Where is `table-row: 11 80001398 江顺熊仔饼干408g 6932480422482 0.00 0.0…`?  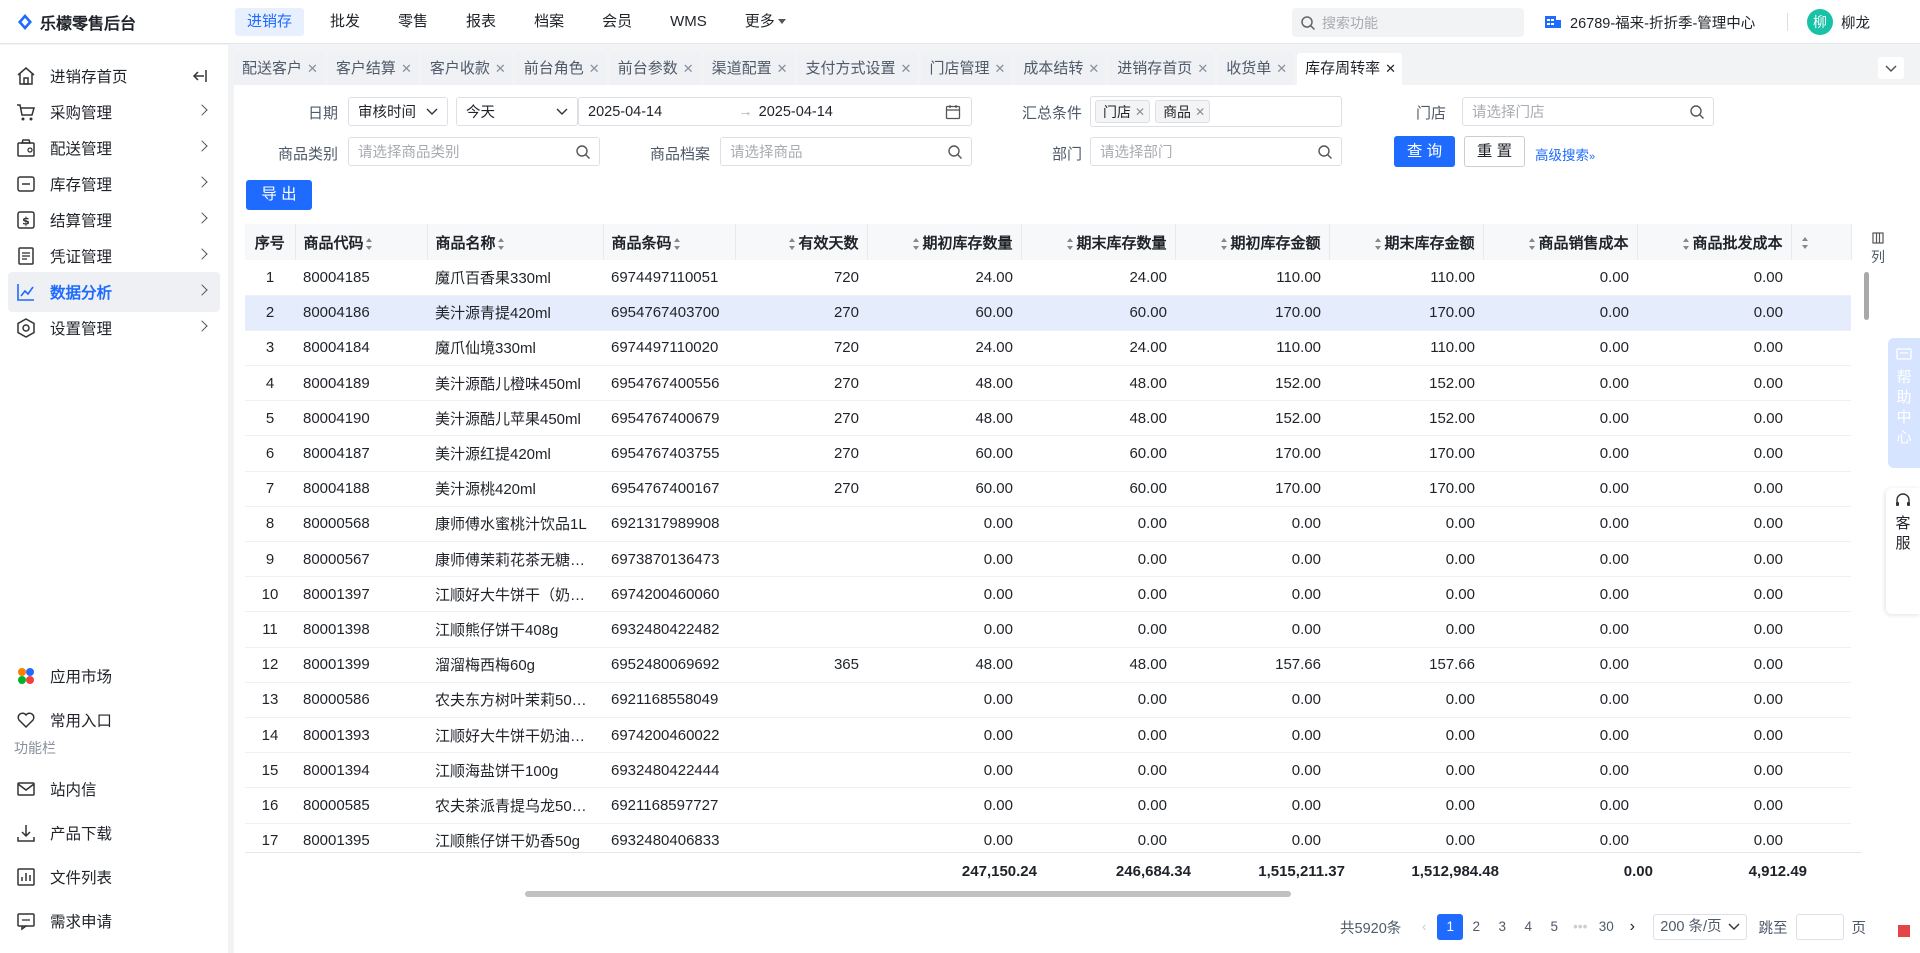
table-row: 11 80001398 江顺熊仔饼干408g 6932480422482 0.00 0.0… is located at coordinates (1048, 629).